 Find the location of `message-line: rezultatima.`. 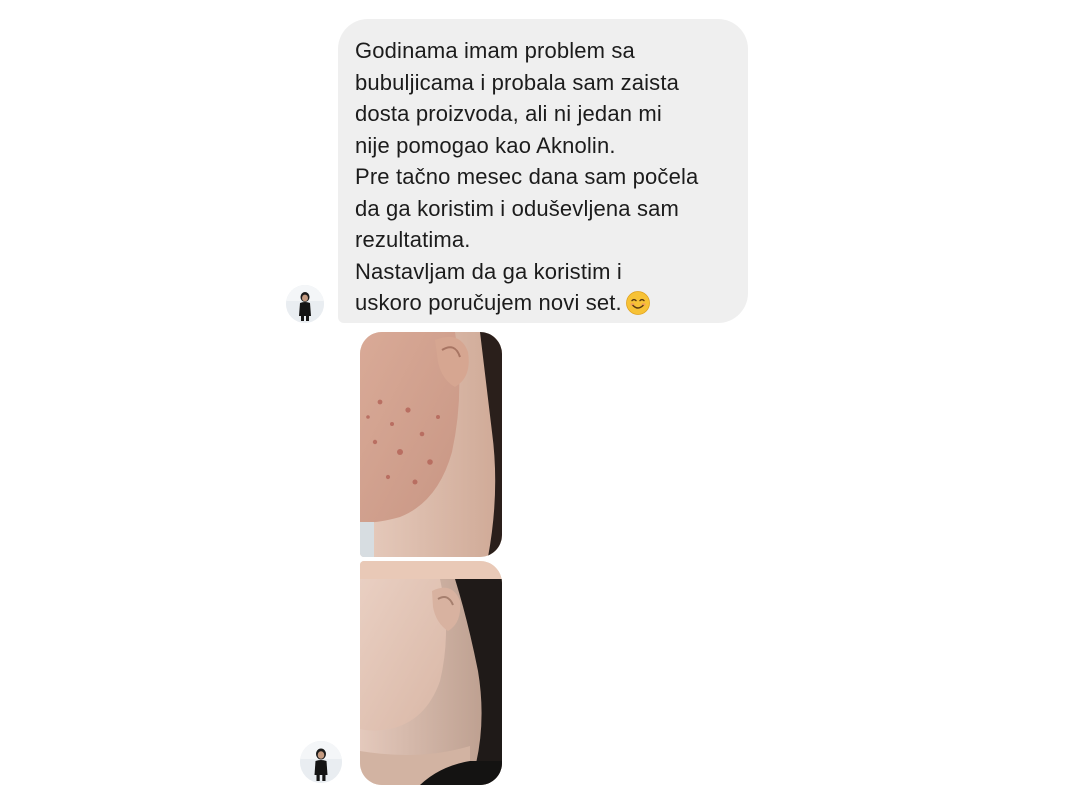

message-line: rezultatima. is located at coordinates (413, 239).